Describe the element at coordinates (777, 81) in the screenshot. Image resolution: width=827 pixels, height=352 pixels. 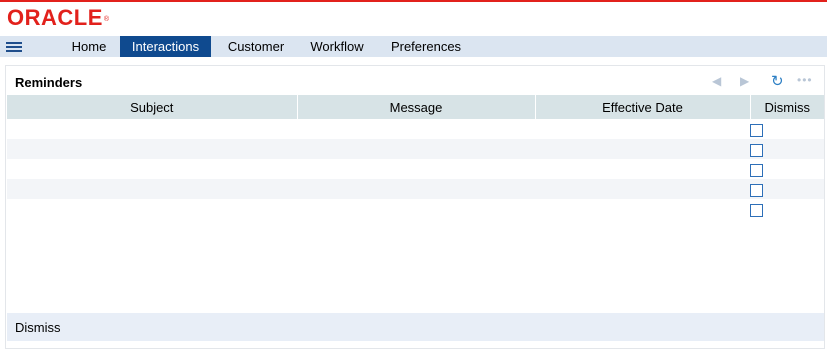
I see `refresh-icon: ↻` at that location.